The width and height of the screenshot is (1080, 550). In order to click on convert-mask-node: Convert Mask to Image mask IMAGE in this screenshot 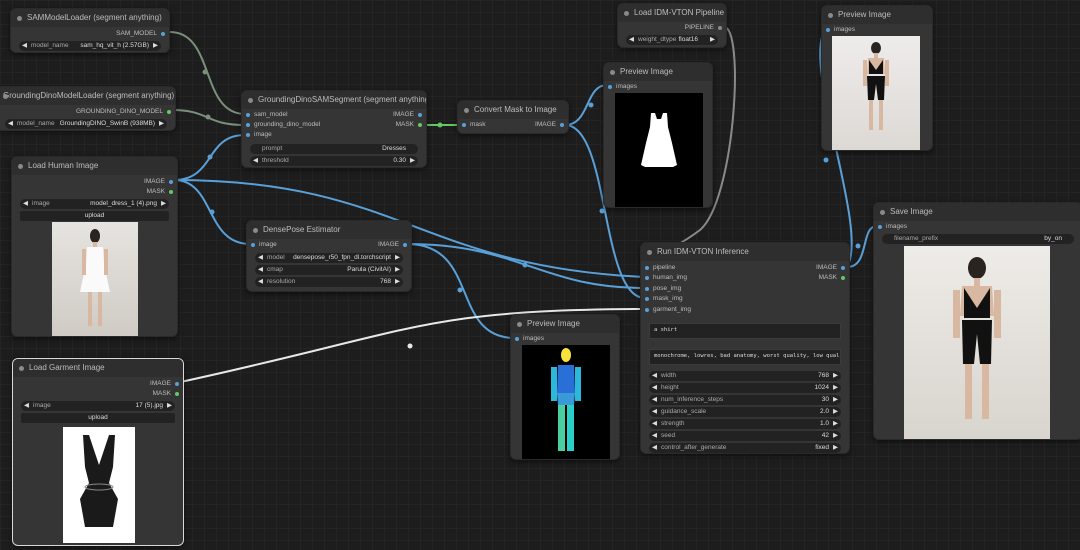, I will do `click(513, 117)`.